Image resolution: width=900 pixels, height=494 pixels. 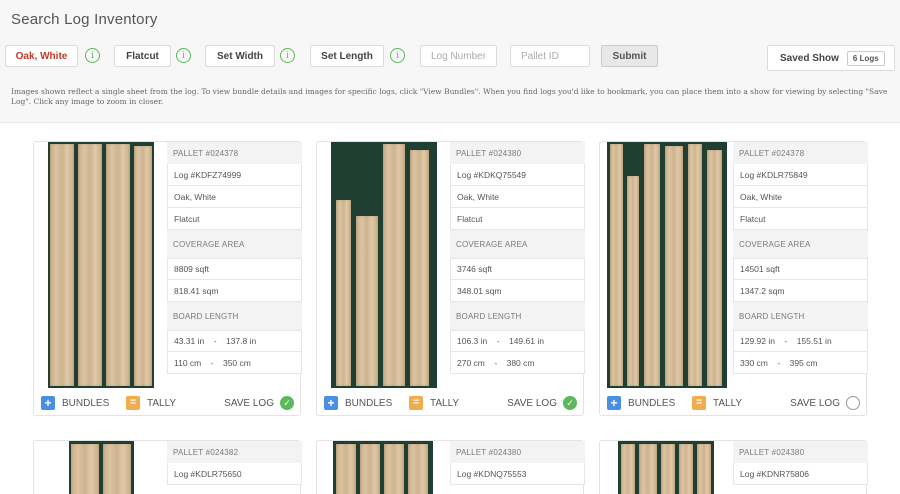 What do you see at coordinates (800, 474) in the screenshot?
I see `log-number: Log #KDNR75806` at bounding box center [800, 474].